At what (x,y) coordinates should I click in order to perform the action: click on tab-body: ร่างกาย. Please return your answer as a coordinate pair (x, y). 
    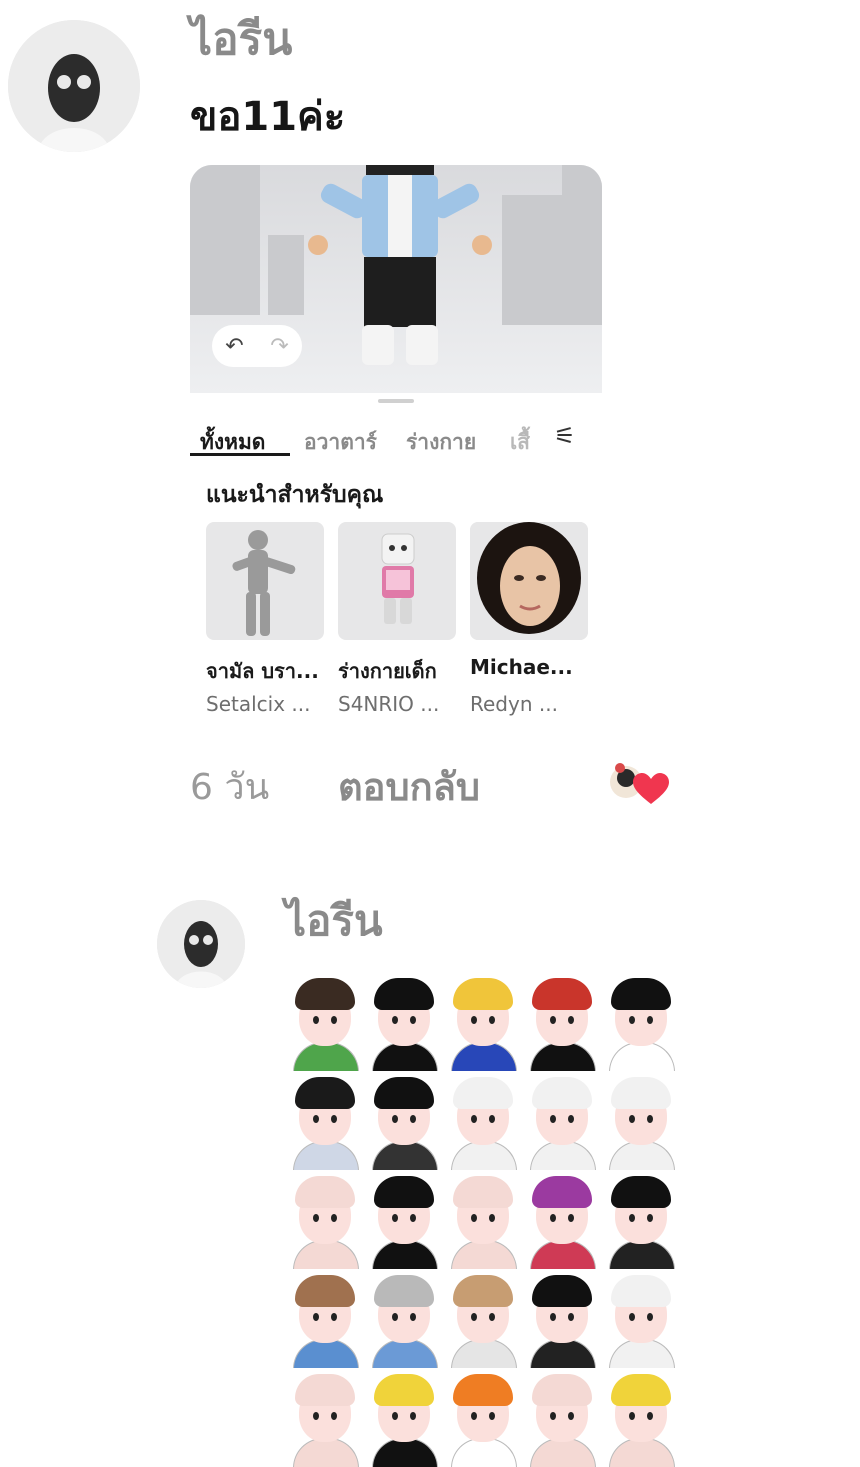
    Looking at the image, I should click on (441, 442).